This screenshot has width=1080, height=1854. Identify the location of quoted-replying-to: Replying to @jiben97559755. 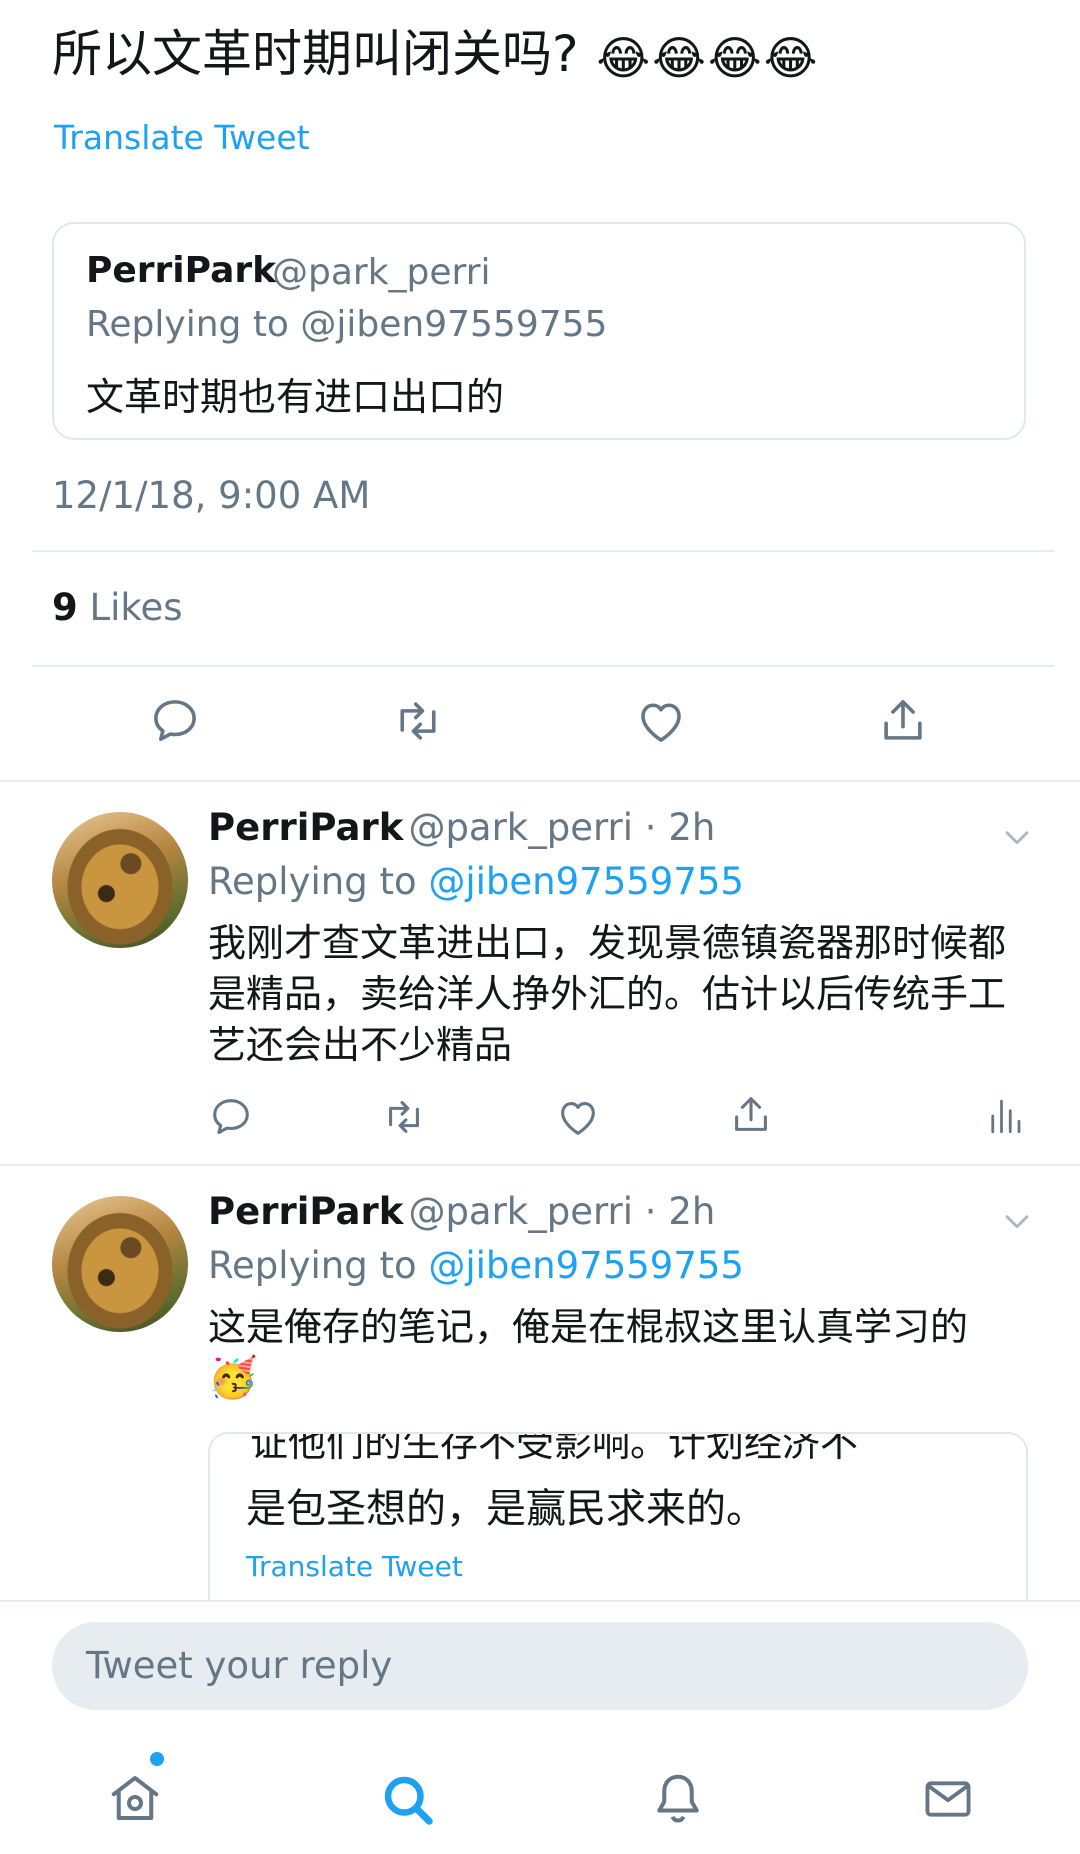
(347, 324).